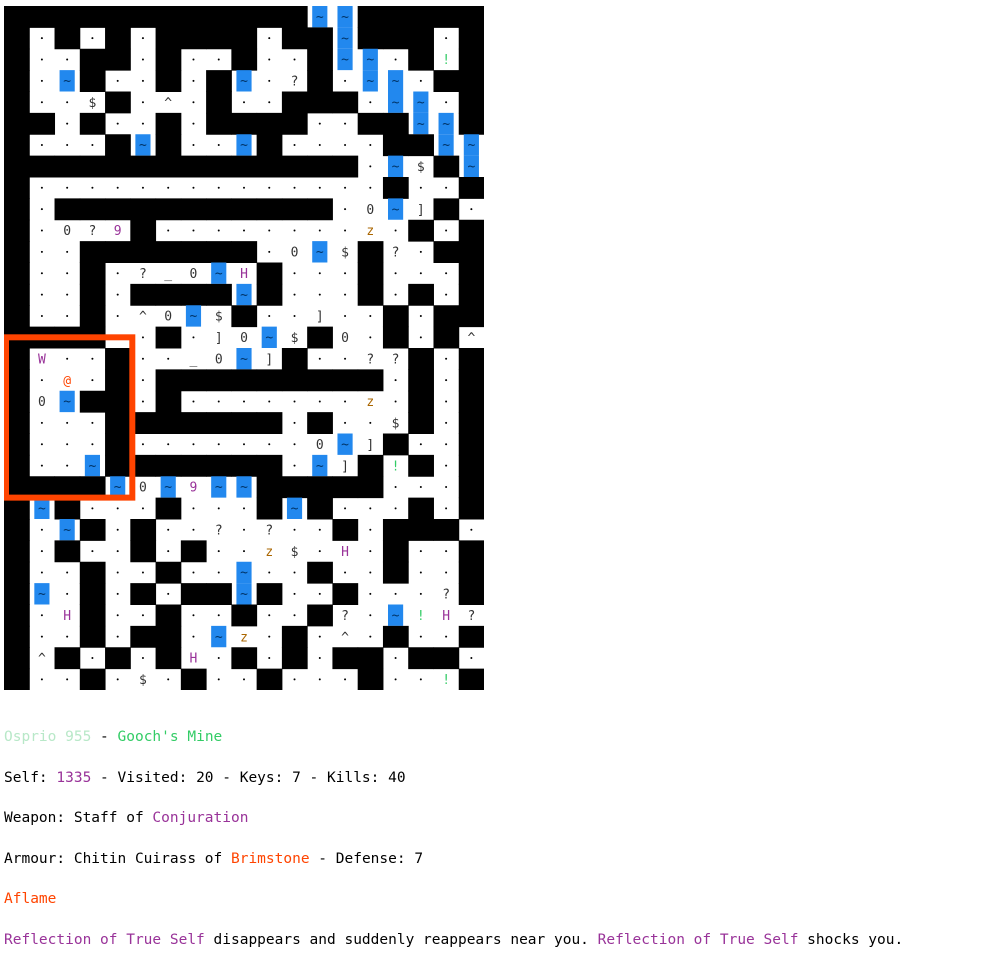 Image resolution: width=1001 pixels, height=961 pixels. Describe the element at coordinates (248, 777) in the screenshot. I see `stats-rest: - Visited: 20 - Keys: 7 - Kills: 40` at that location.